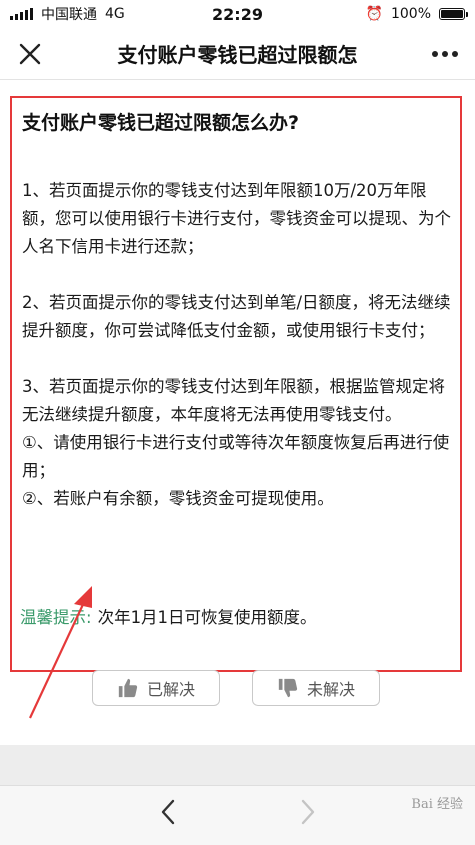 Image resolution: width=475 pixels, height=845 pixels. Describe the element at coordinates (178, 498) in the screenshot. I see `answer-item-2: ②、若账户有余额，零钱资金可提现使用。` at that location.